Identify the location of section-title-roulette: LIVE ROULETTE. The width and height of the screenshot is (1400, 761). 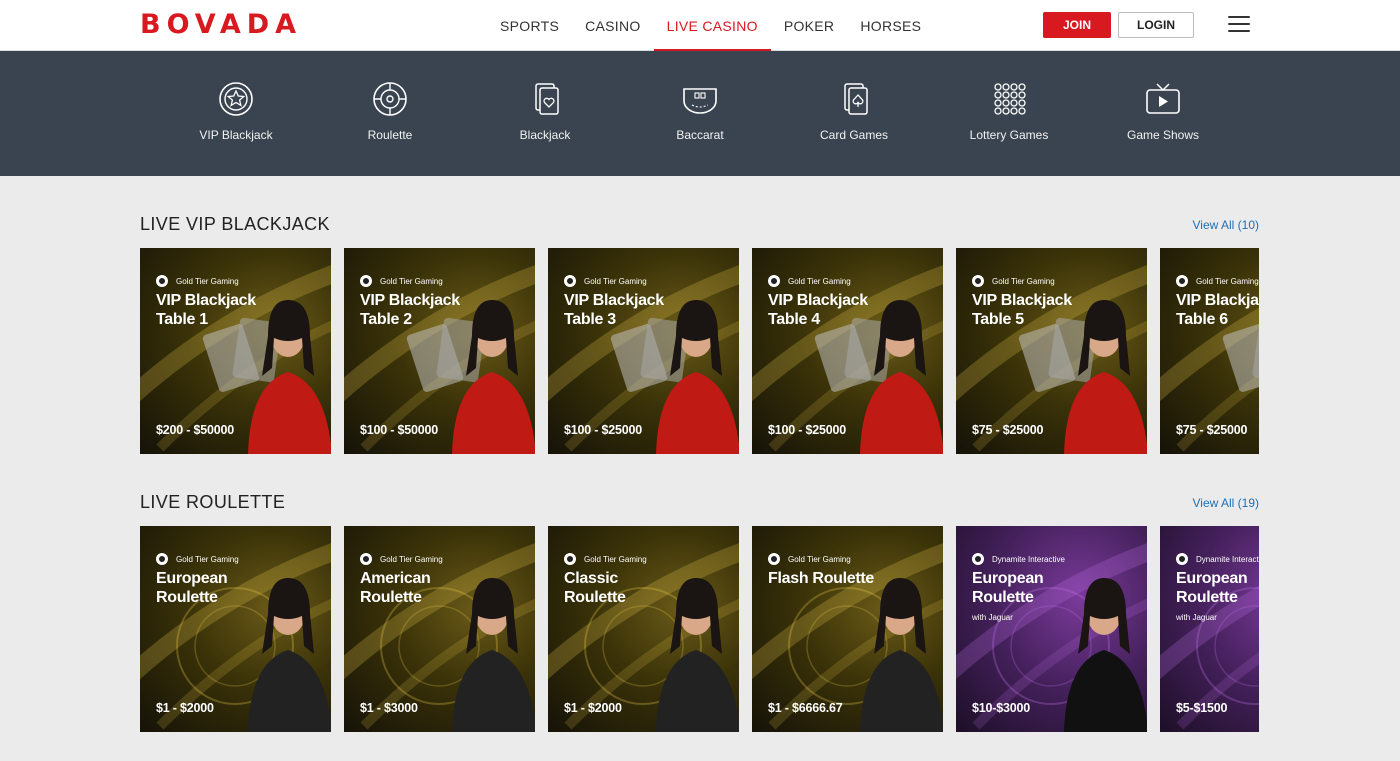
(213, 502).